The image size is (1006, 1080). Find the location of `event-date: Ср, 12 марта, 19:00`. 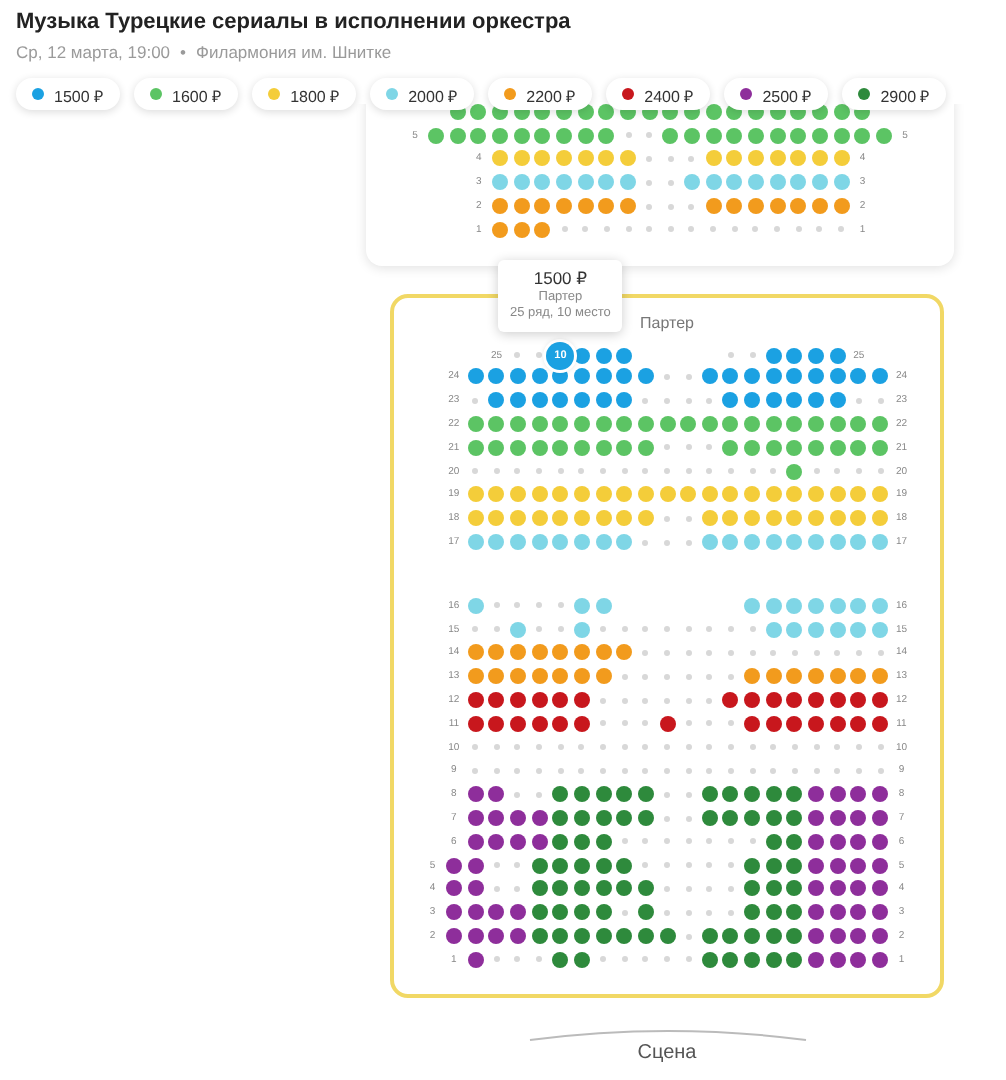

event-date: Ср, 12 марта, 19:00 is located at coordinates (93, 53).